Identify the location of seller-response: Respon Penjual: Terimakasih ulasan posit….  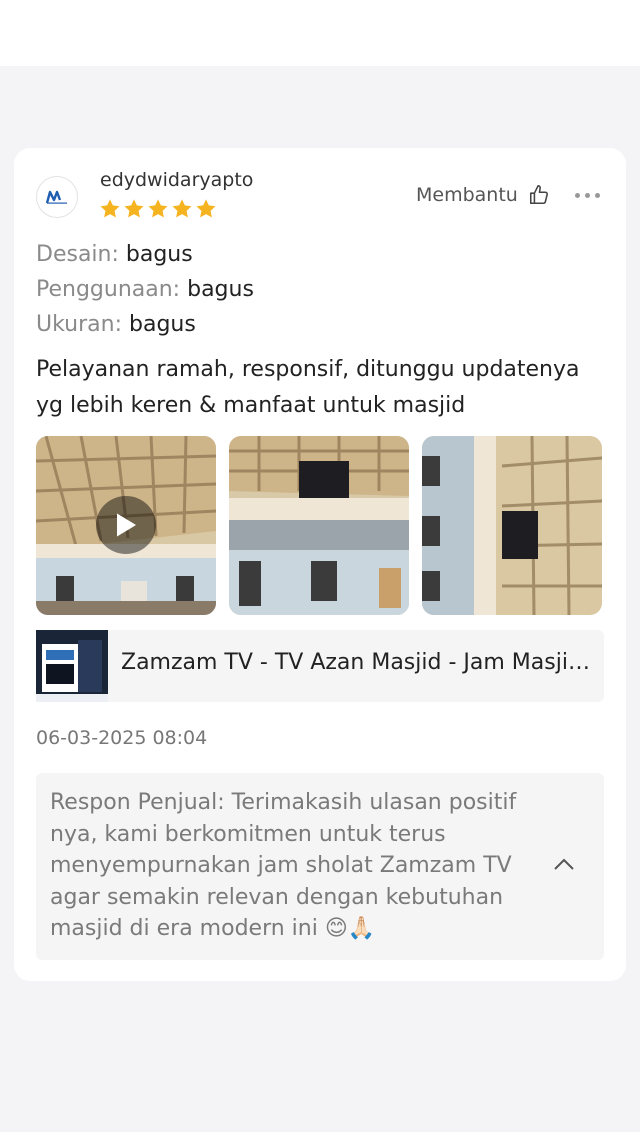
(320, 866).